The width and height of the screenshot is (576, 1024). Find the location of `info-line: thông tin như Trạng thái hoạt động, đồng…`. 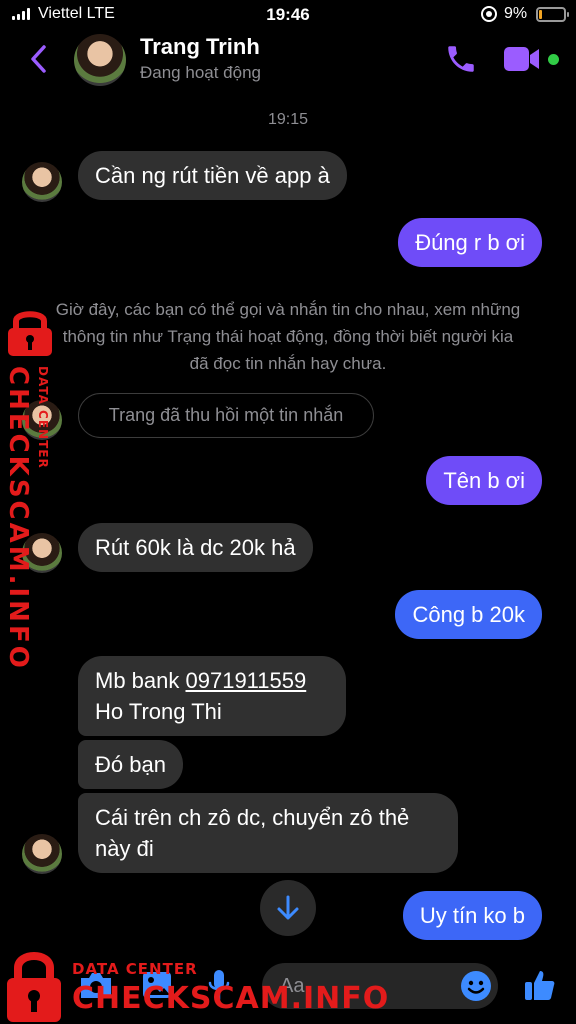

info-line: thông tin như Trạng thái hoạt động, đồng… is located at coordinates (288, 336).